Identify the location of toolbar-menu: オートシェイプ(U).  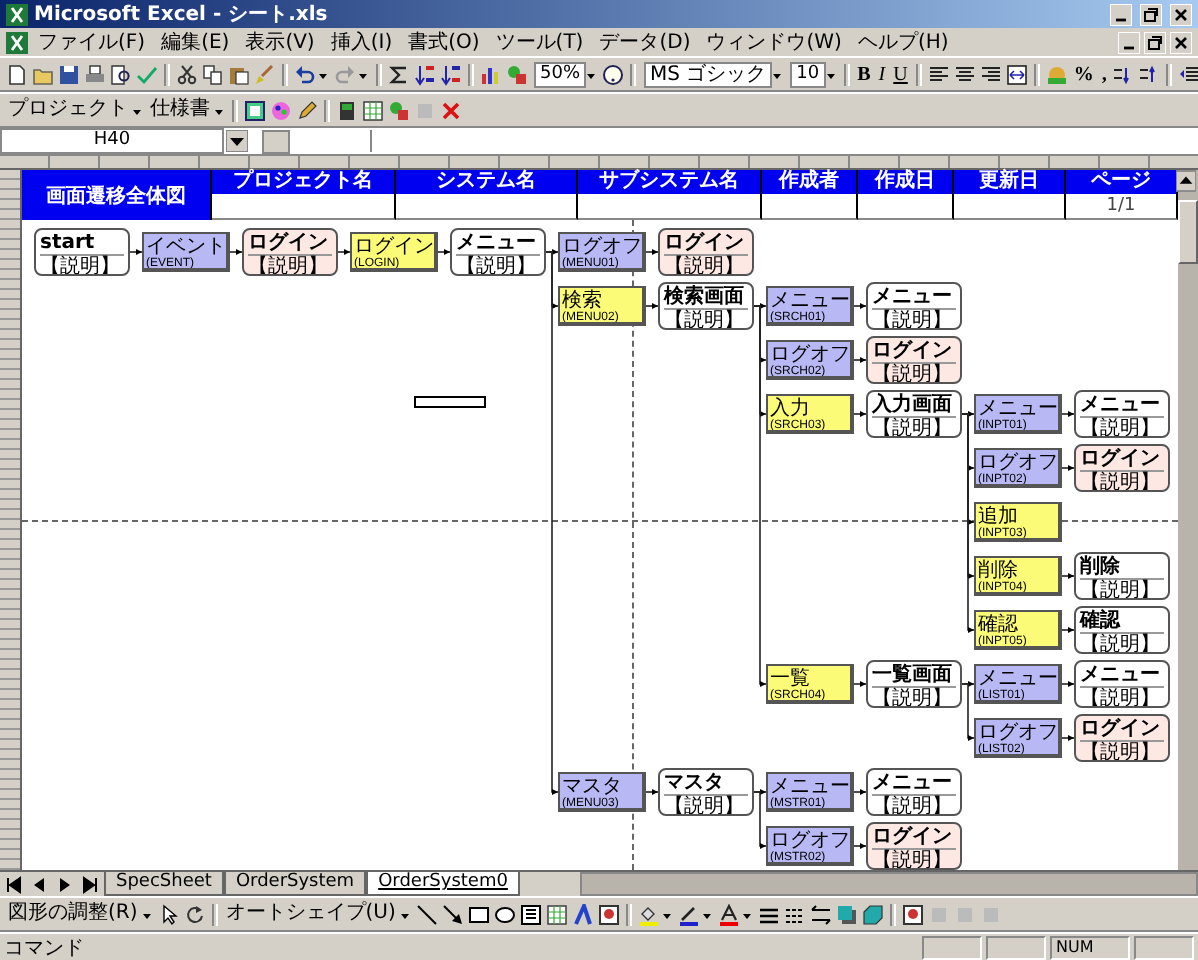
(310, 914).